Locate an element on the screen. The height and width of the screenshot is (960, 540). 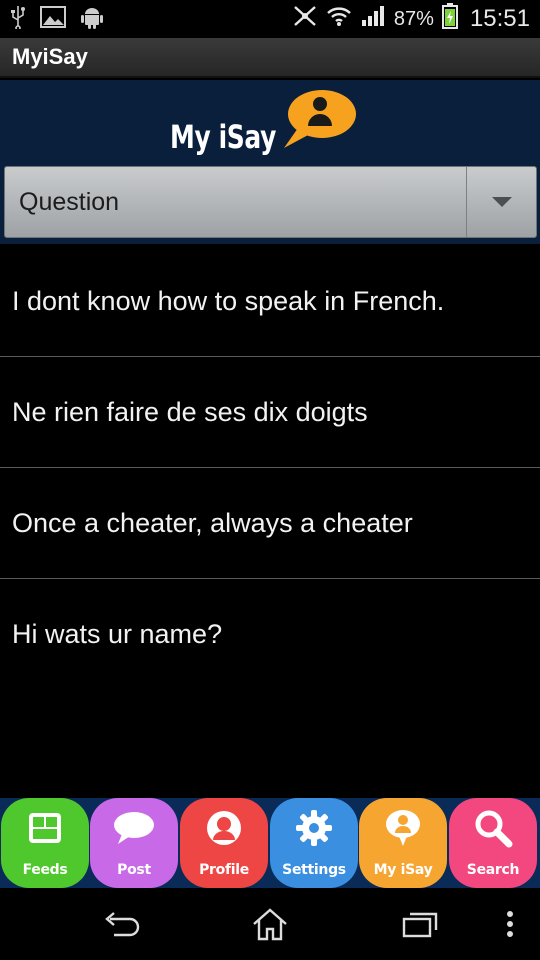
tab-feeds: Feeds is located at coordinates (45, 843).